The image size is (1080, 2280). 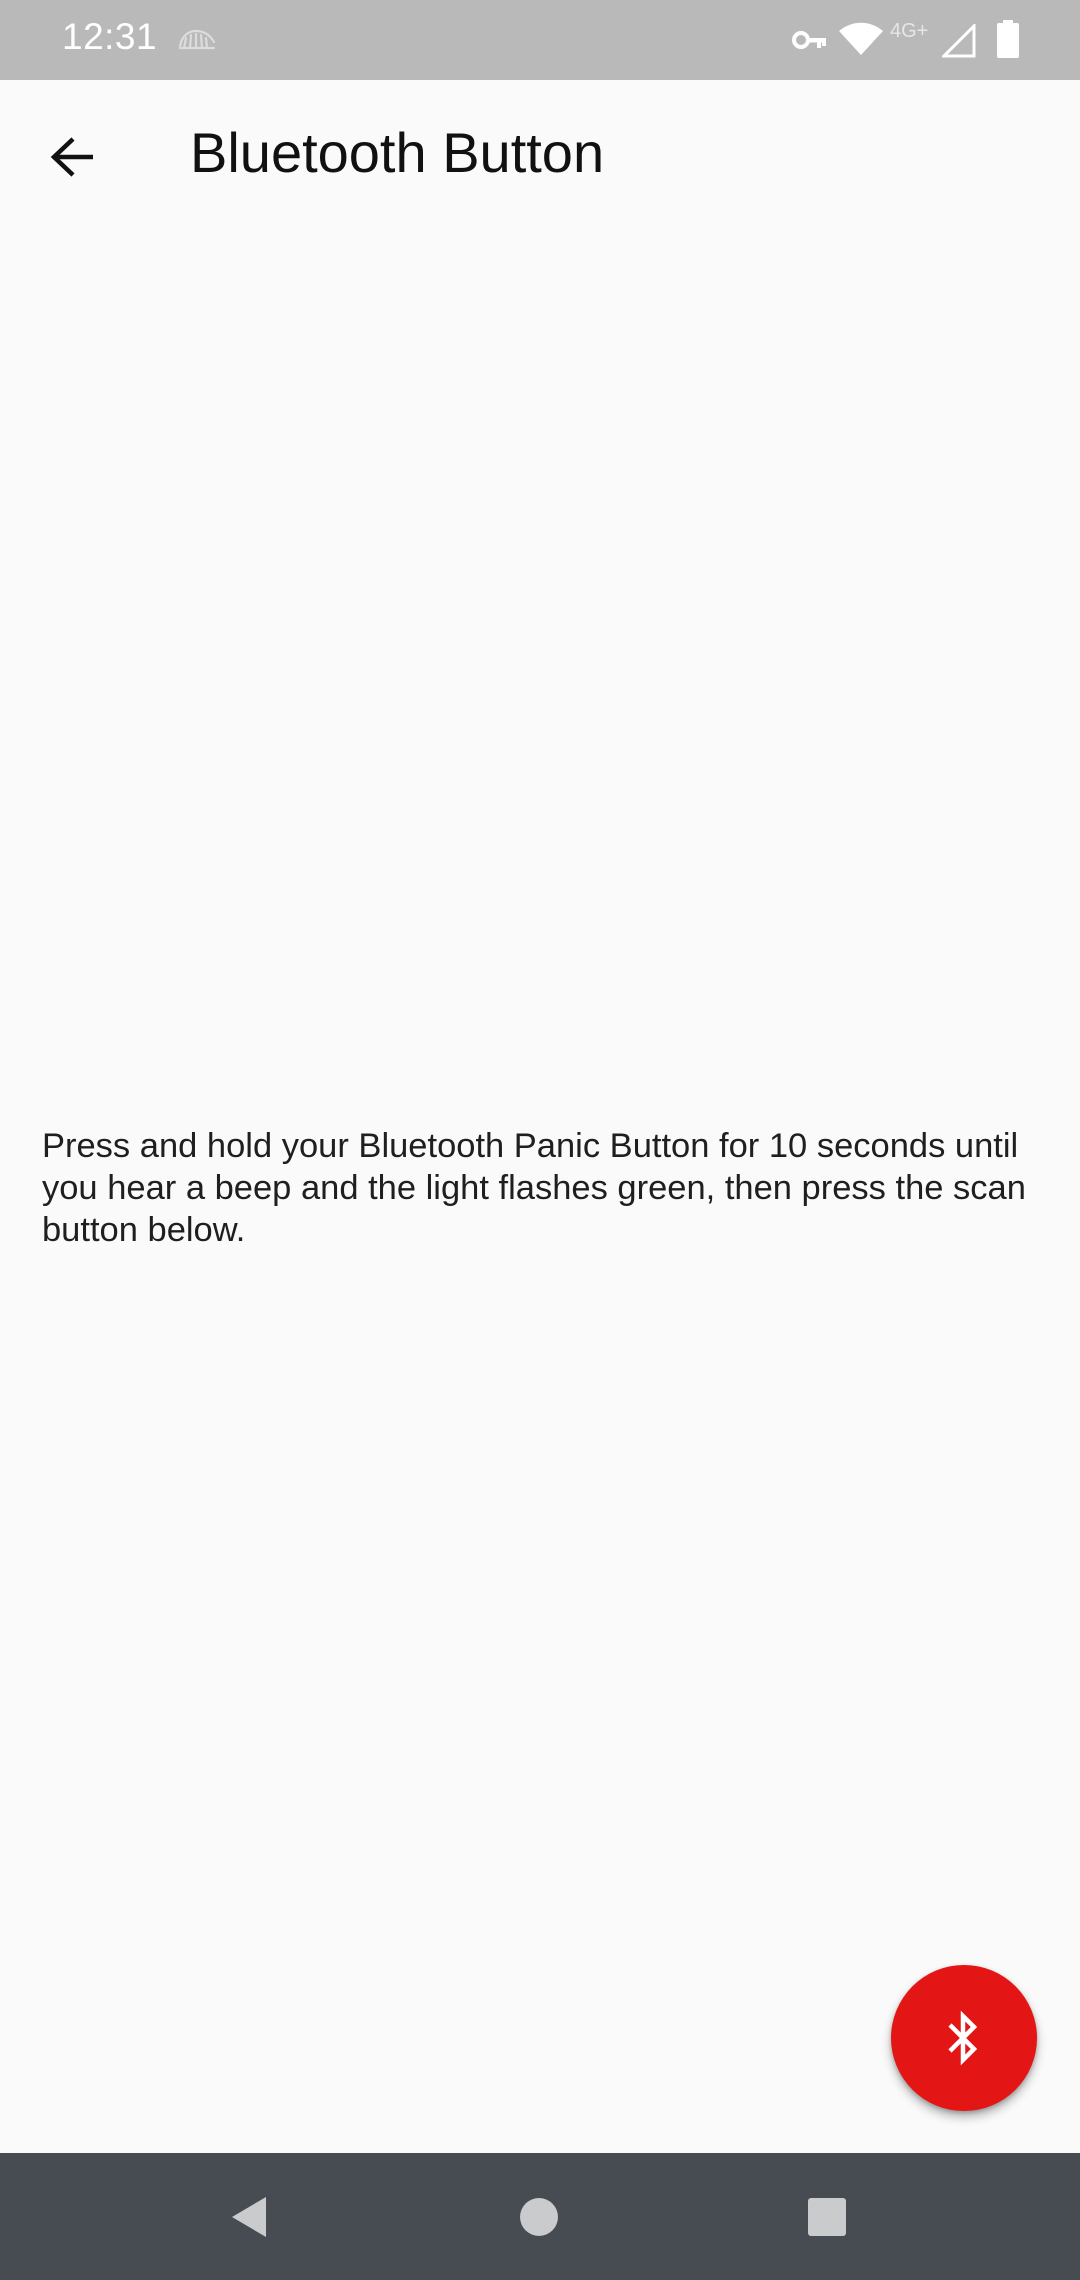 I want to click on hand-wave-icon, so click(x=197, y=39).